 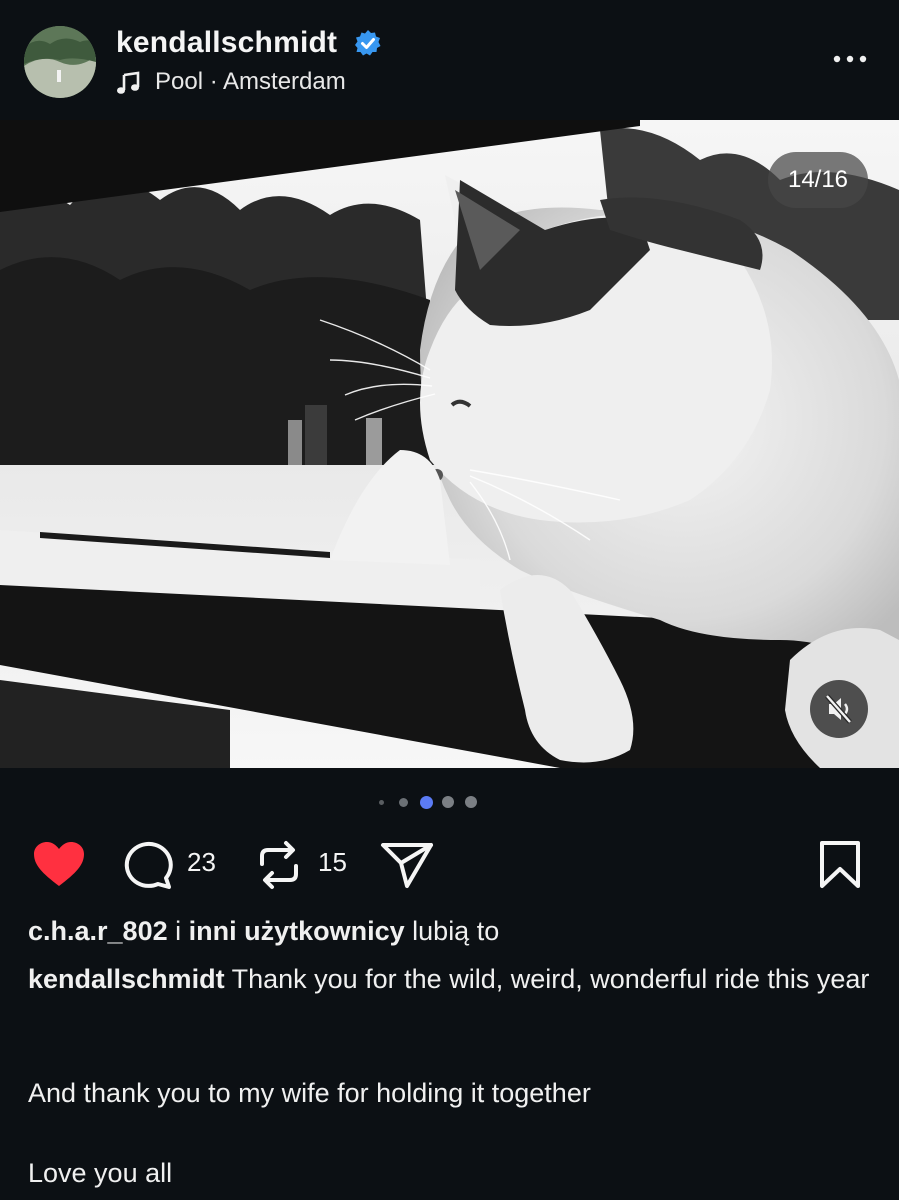 What do you see at coordinates (126, 979) in the screenshot?
I see `caption-author: kendallschmidt` at bounding box center [126, 979].